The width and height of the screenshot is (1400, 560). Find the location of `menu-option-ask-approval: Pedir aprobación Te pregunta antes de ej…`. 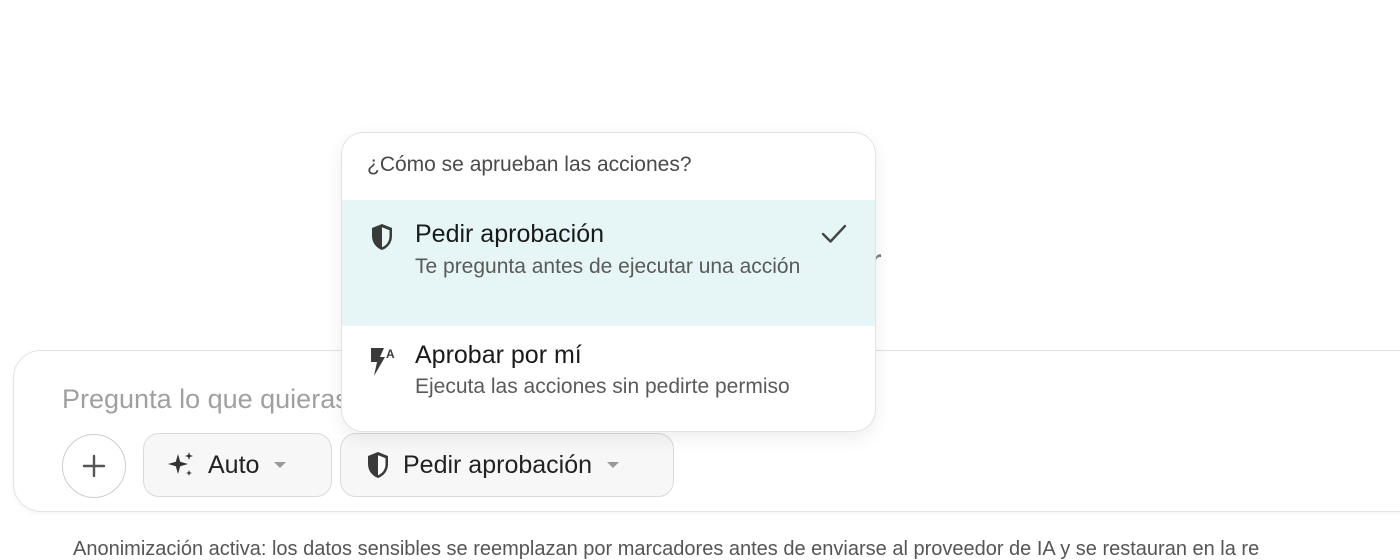

menu-option-ask-approval: Pedir aprobación Te pregunta antes de ej… is located at coordinates (608, 263).